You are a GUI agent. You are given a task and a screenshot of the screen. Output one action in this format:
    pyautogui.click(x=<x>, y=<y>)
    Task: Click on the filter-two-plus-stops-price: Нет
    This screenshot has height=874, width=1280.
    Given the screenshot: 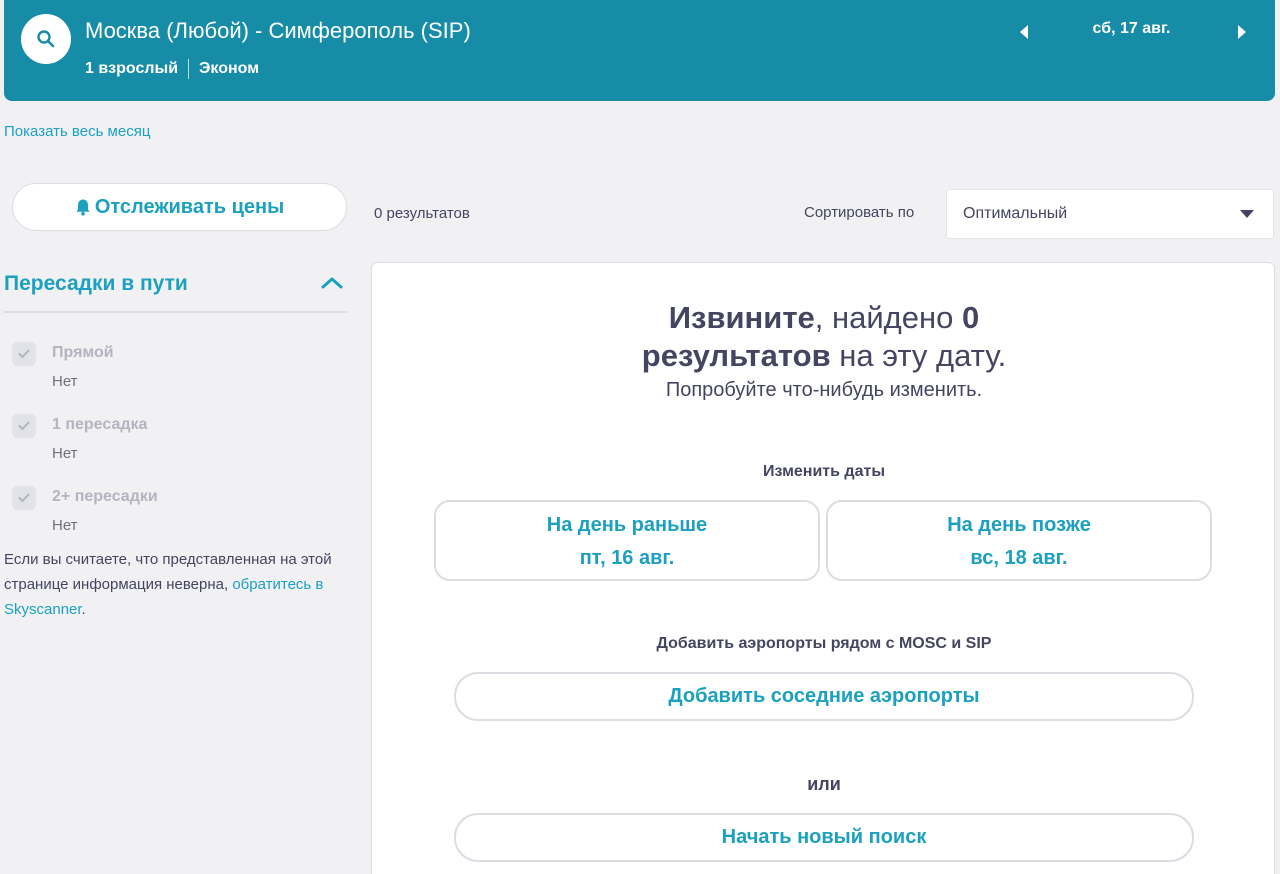 What is the action you would take?
    pyautogui.click(x=65, y=525)
    